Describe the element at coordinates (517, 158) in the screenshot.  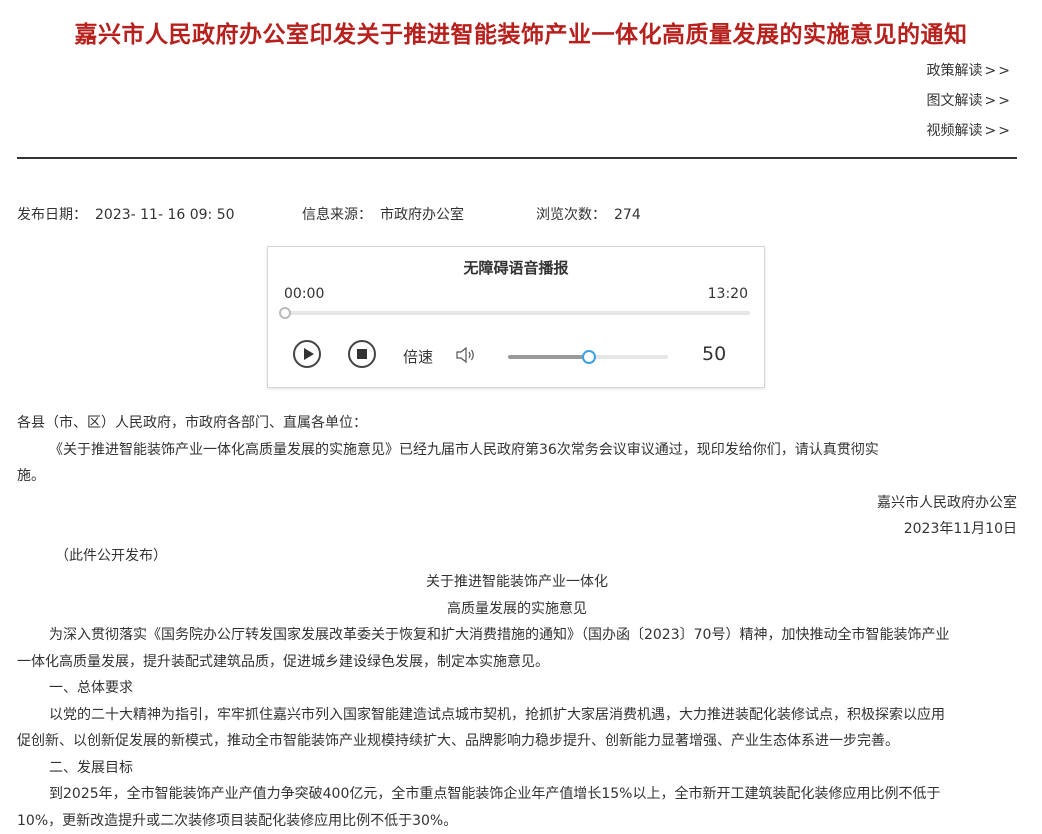
I see `title-divider` at that location.